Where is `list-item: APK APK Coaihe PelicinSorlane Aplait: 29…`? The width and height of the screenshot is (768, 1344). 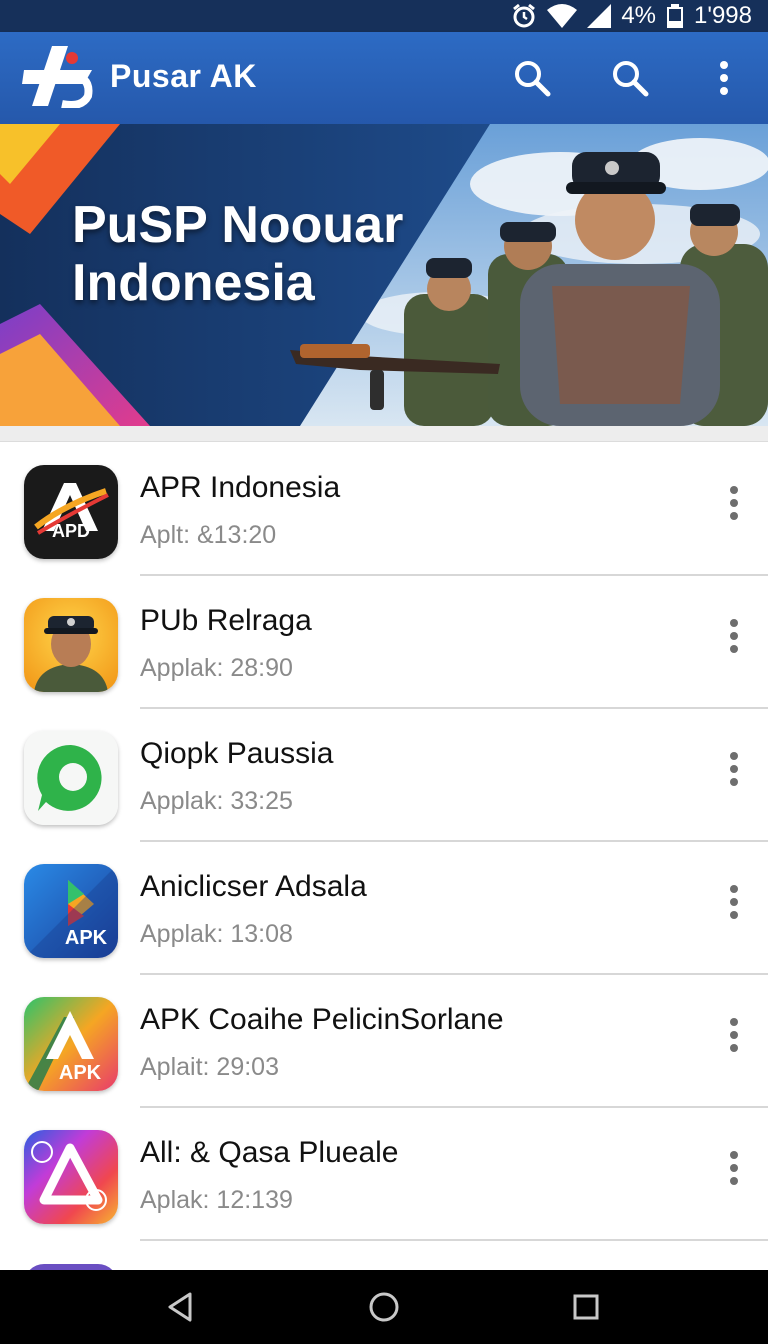 list-item: APK APK Coaihe PelicinSorlane Aplait: 29… is located at coordinates (384, 1041).